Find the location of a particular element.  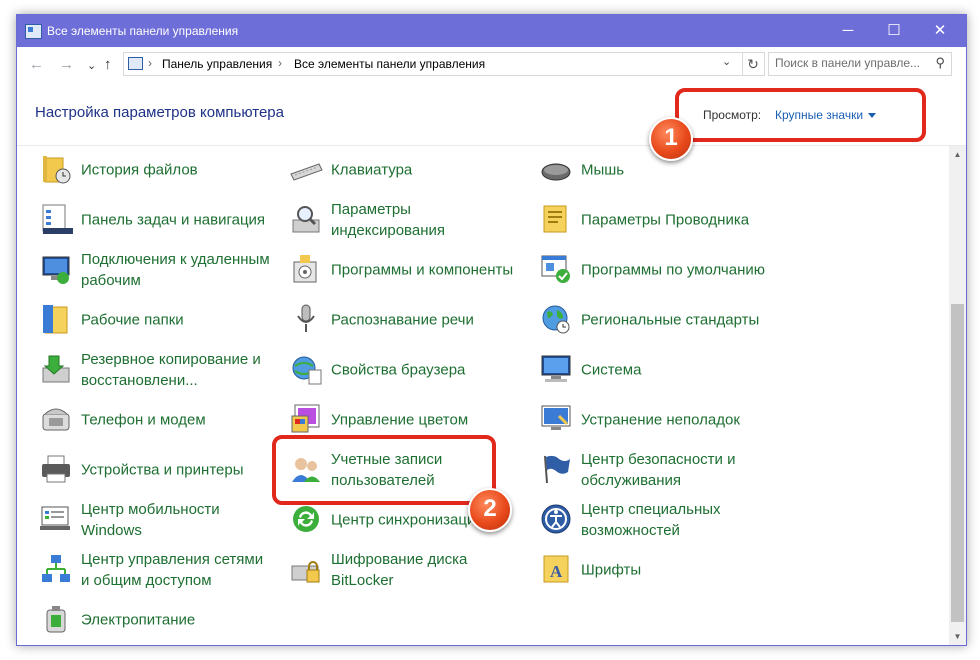

item-label: Телефон и модем is located at coordinates (178, 420).